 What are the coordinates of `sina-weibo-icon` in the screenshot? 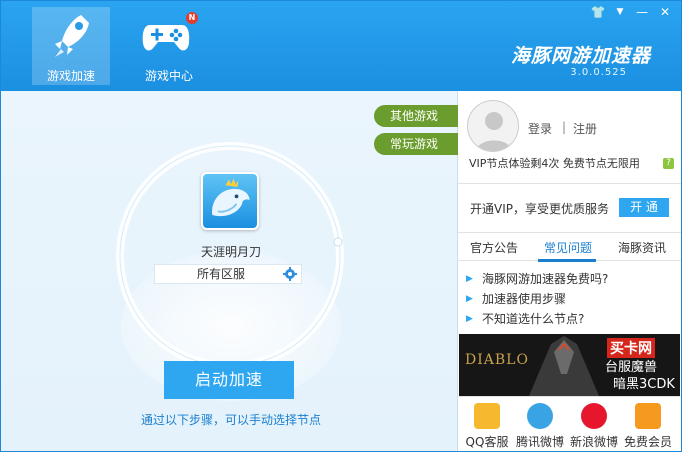 It's located at (594, 416).